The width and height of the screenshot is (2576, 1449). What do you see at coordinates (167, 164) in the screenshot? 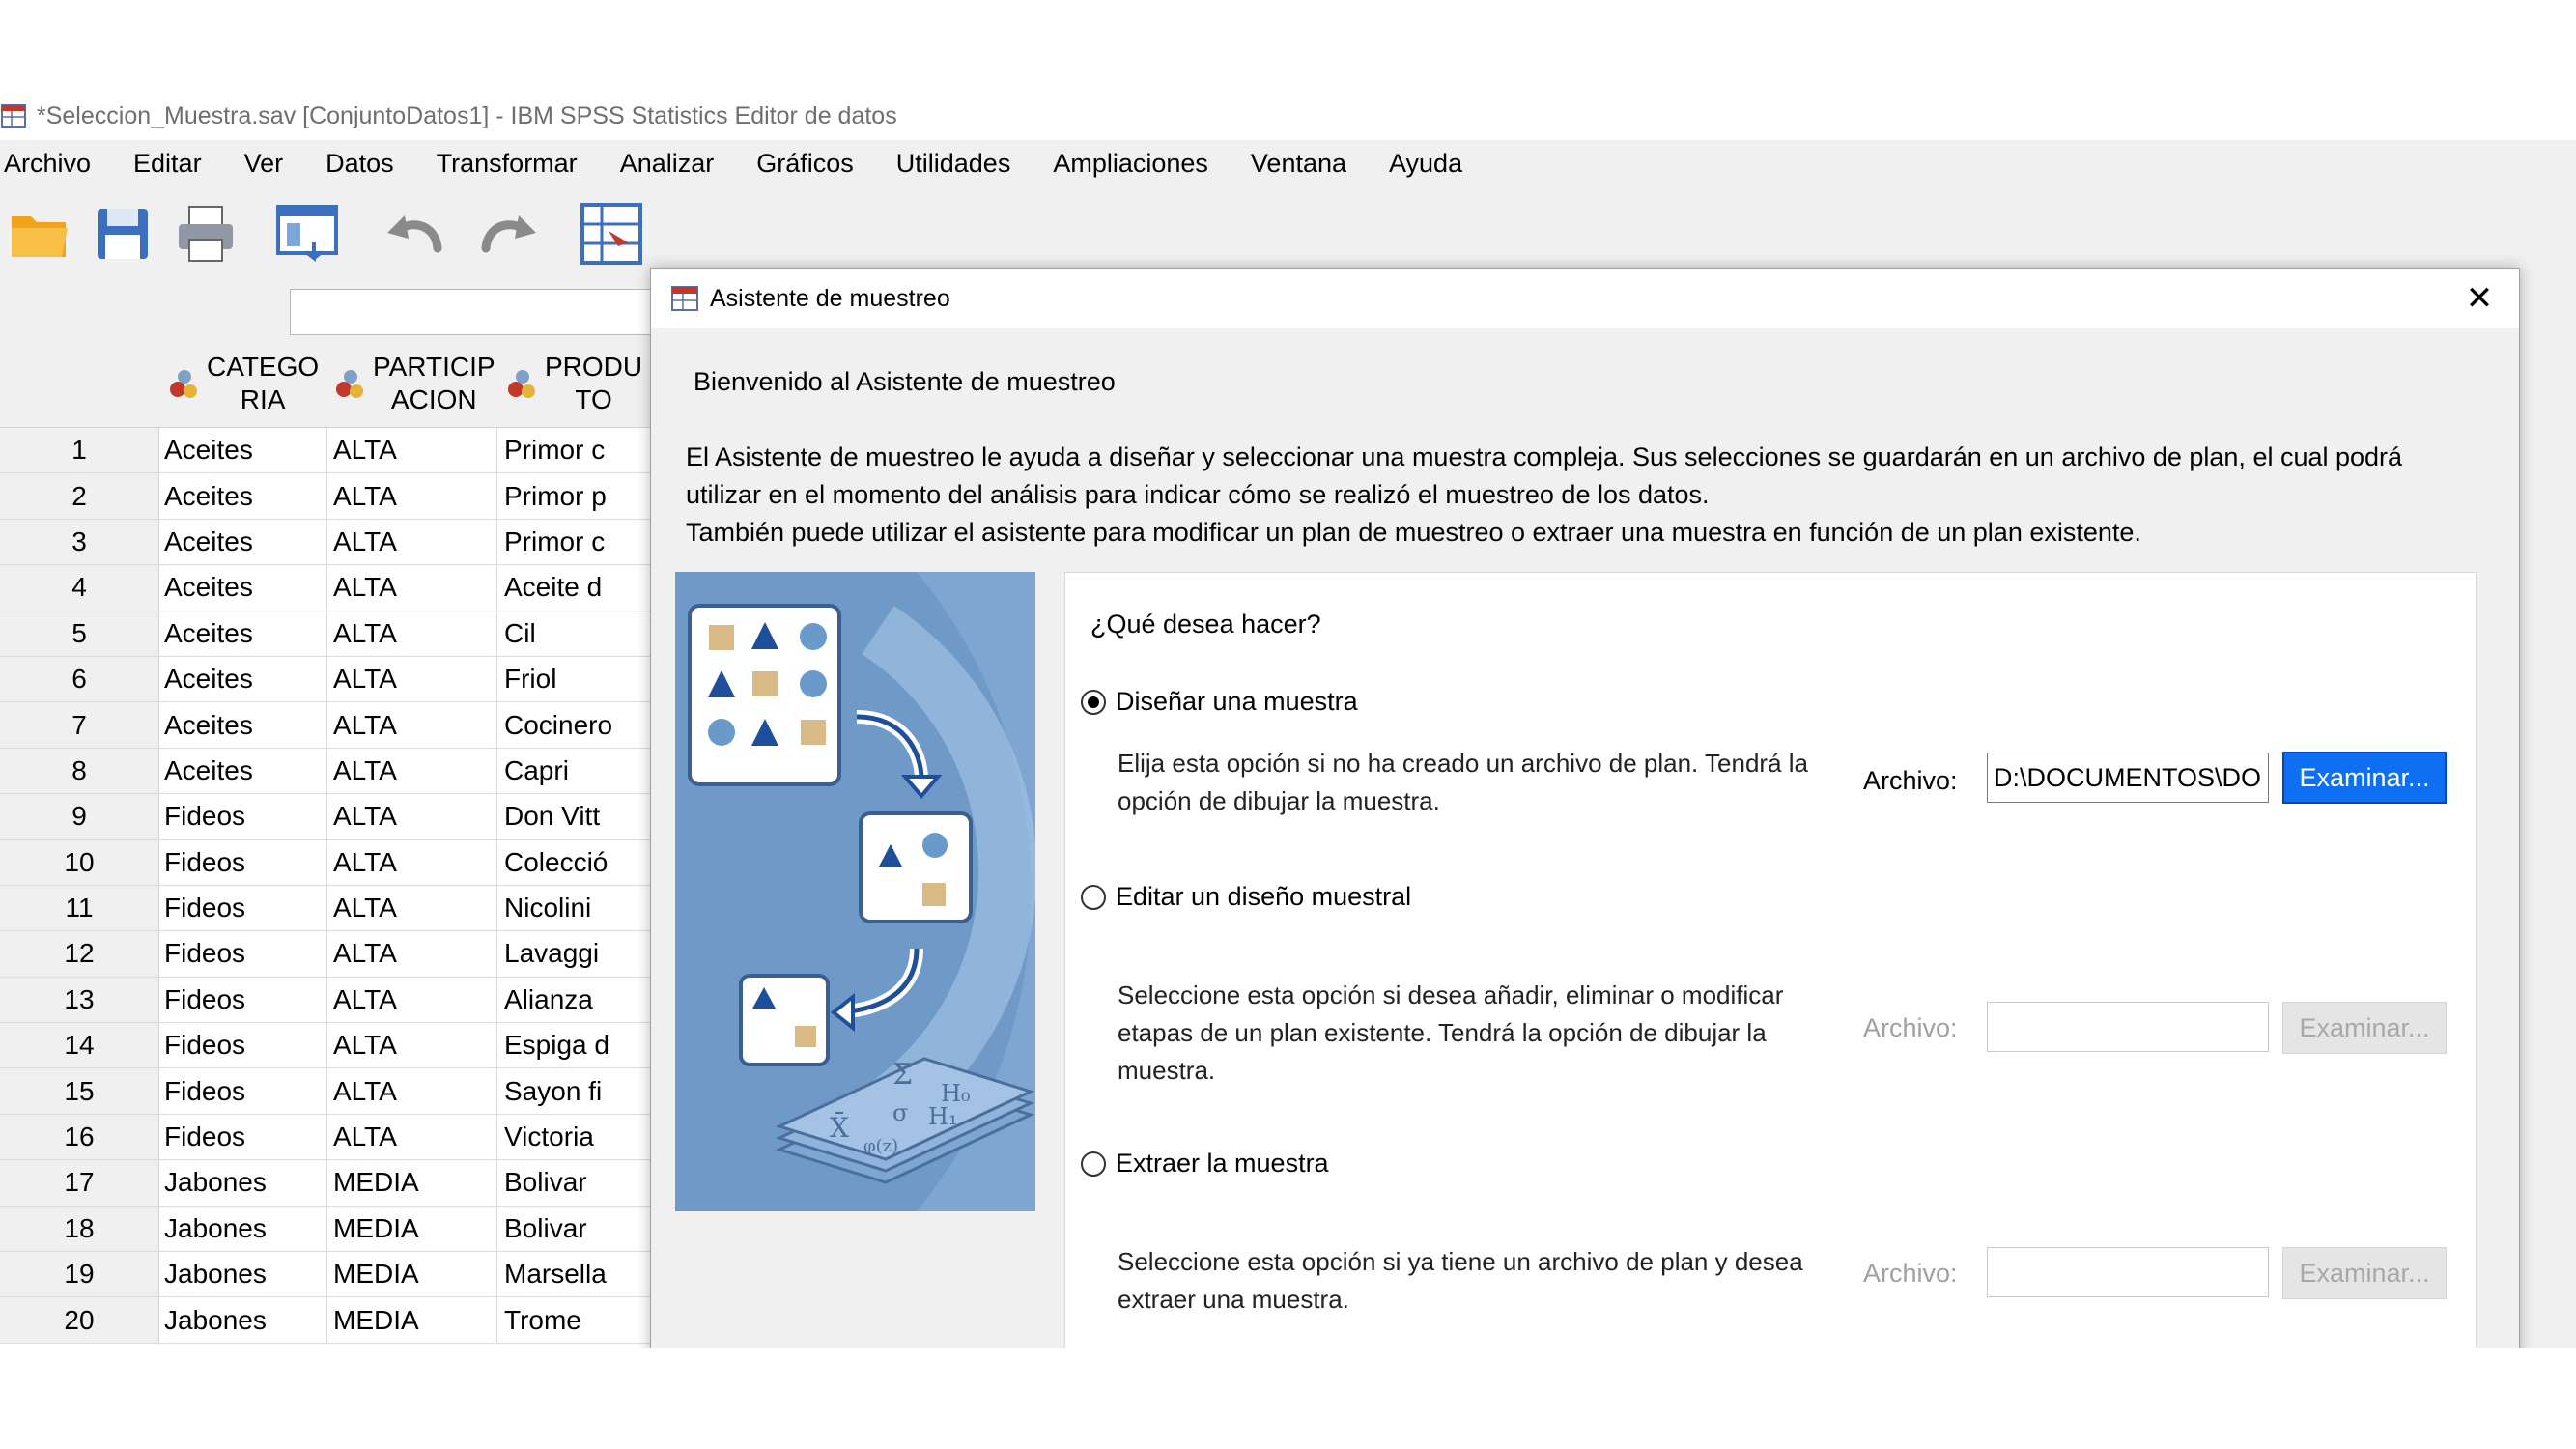
I see `menu-editar: Editar` at bounding box center [167, 164].